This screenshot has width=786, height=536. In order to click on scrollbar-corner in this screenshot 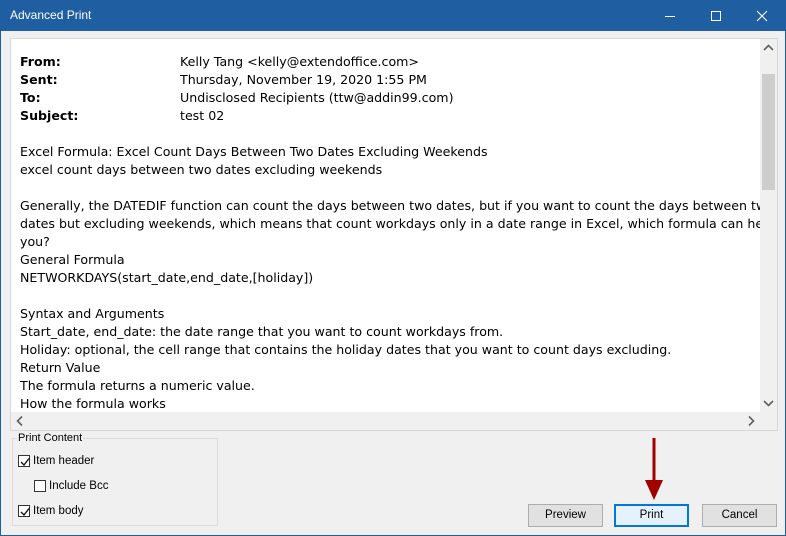, I will do `click(768, 421)`.